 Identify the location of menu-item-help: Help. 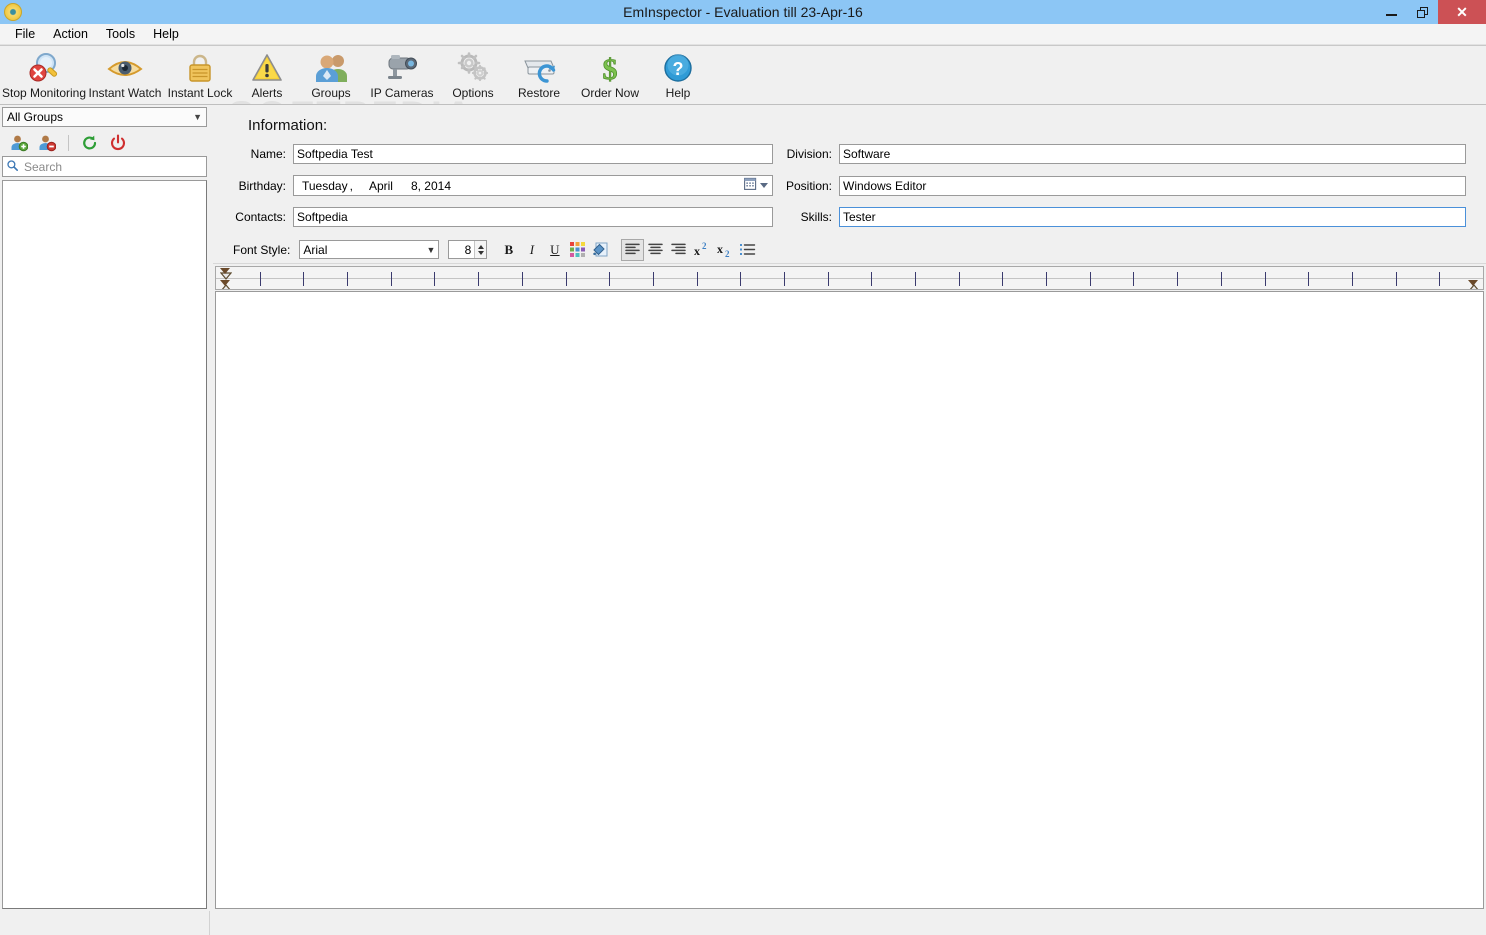
(166, 34).